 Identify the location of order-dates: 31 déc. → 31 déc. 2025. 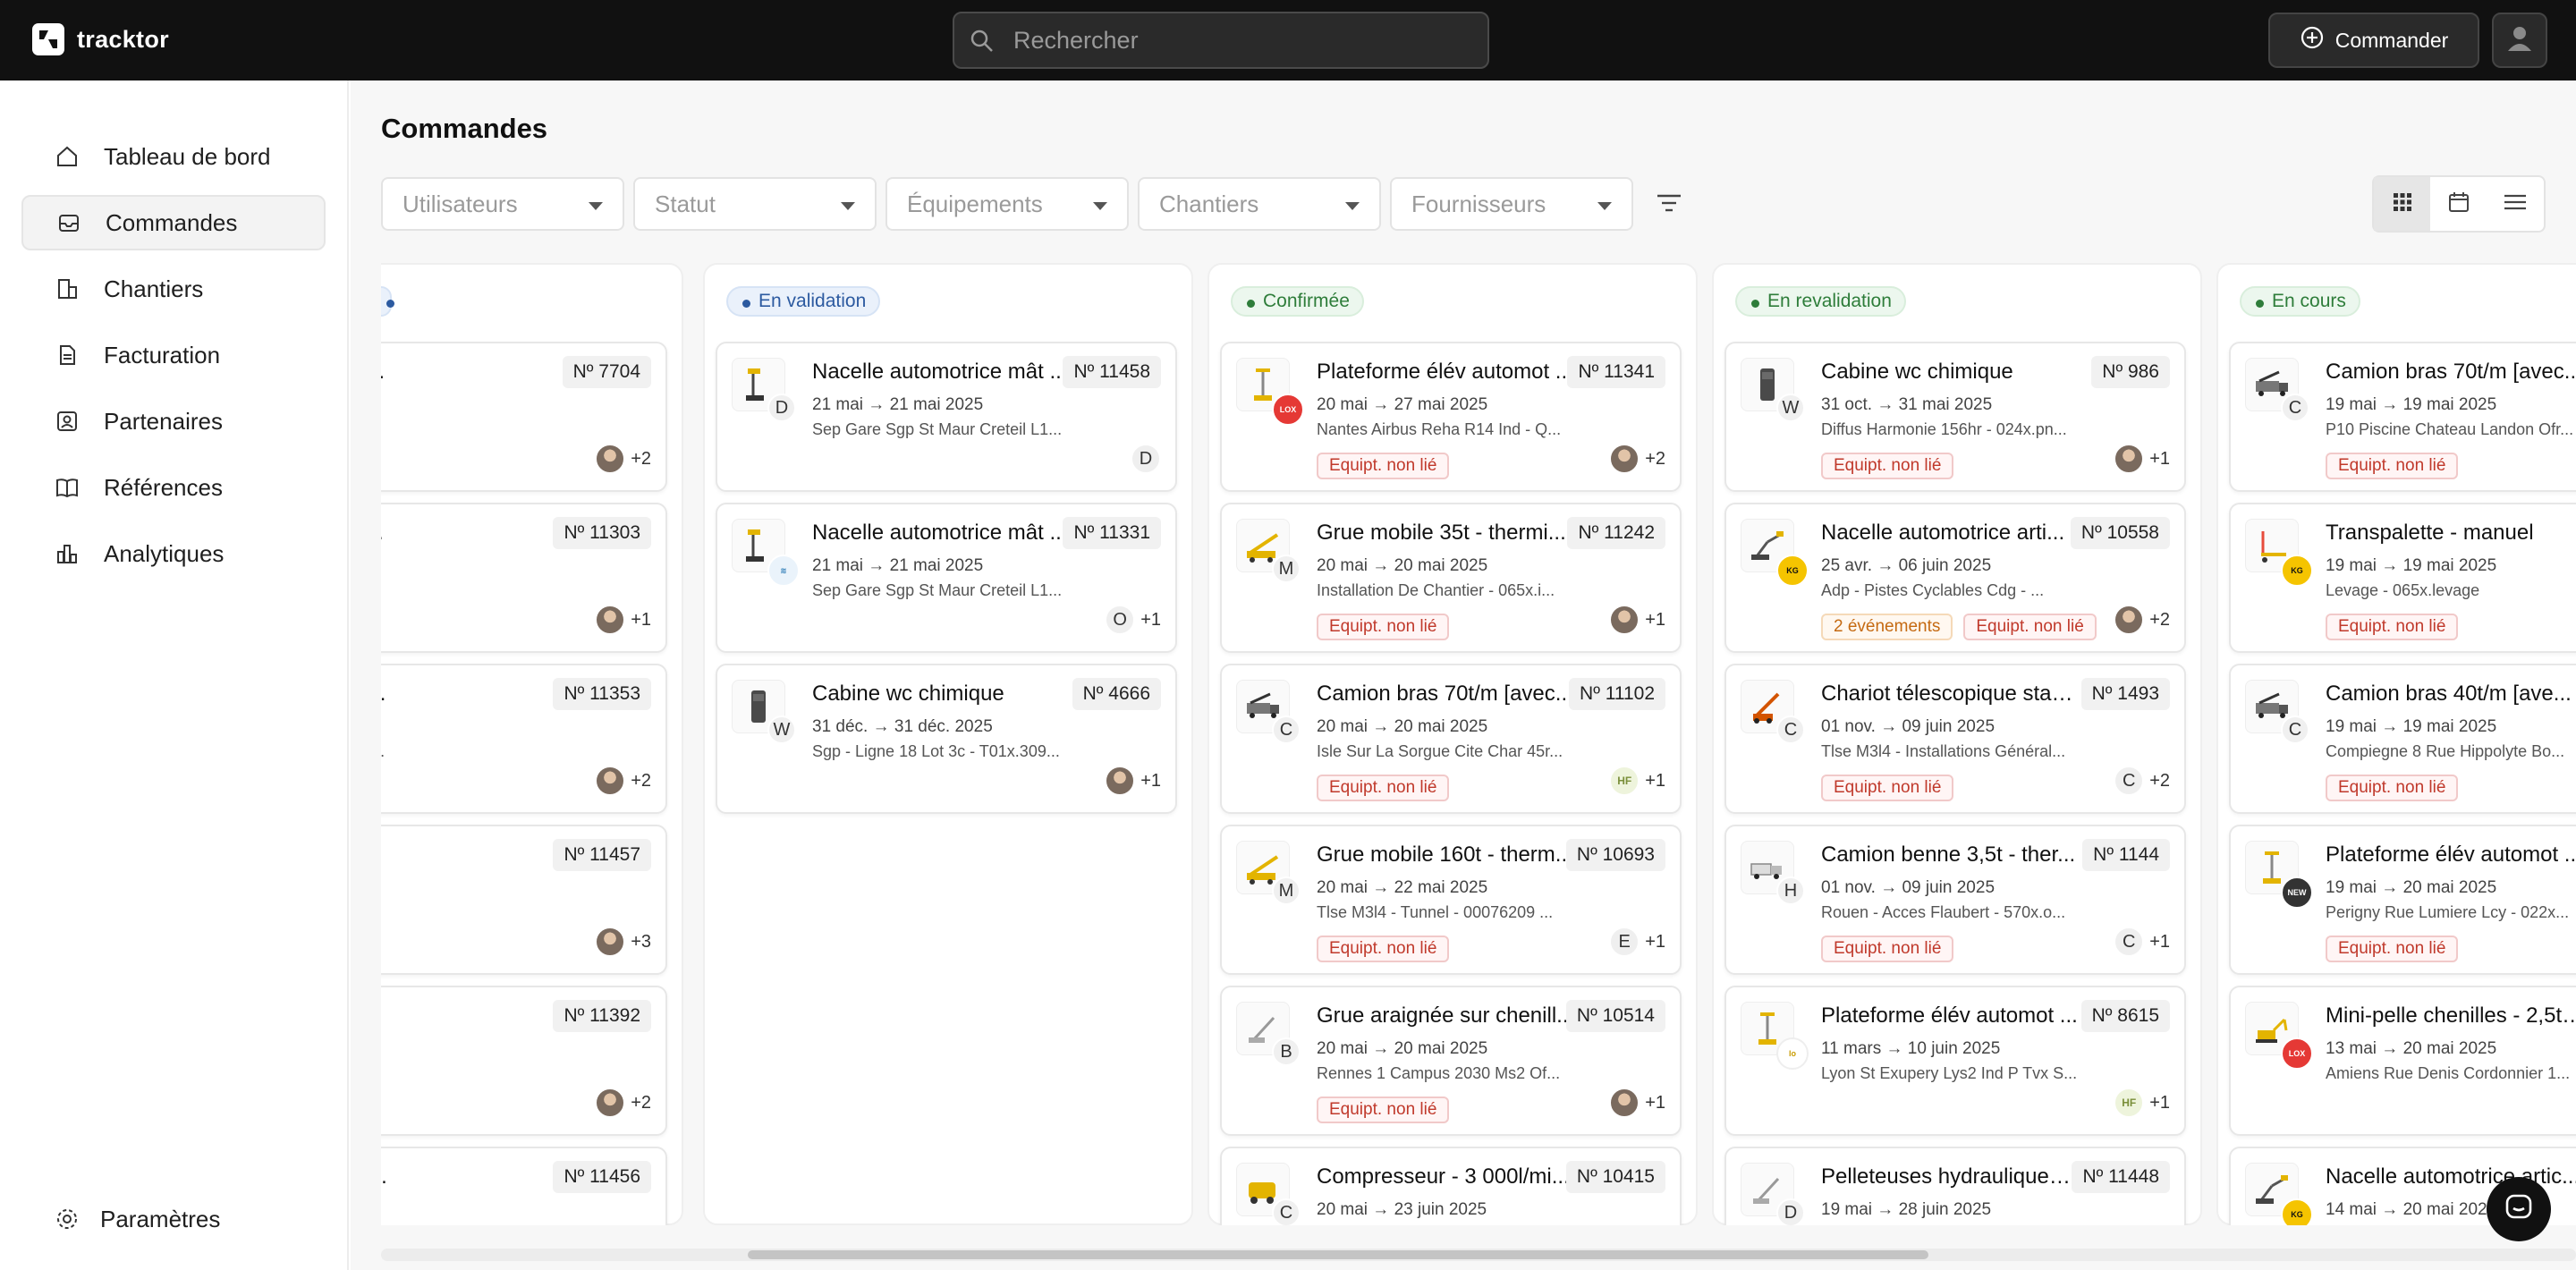
(902, 727).